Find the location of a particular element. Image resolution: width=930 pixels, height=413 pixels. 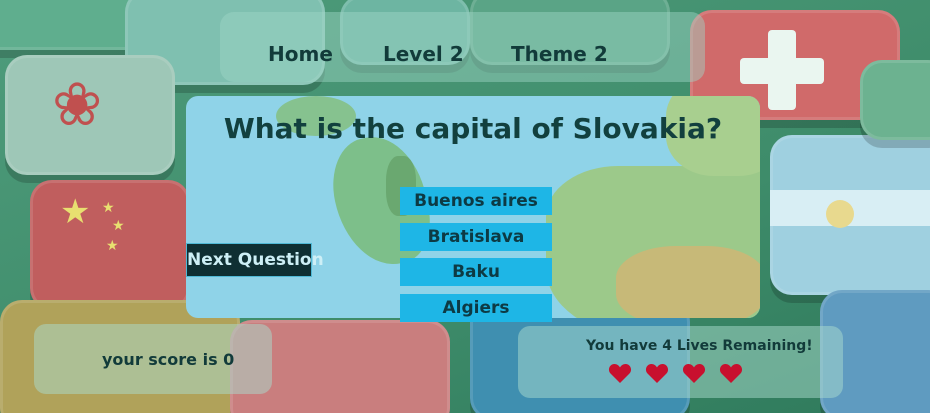

map-land is located at coordinates (688, 282).